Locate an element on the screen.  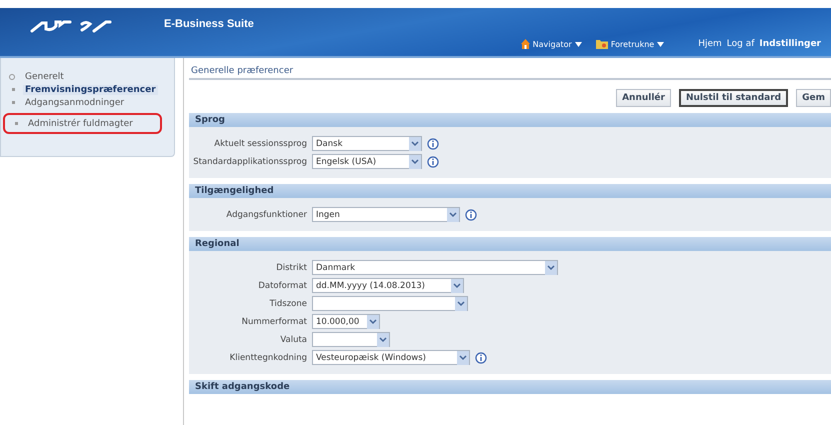
nav-menu: Foretrukne is located at coordinates (630, 44).